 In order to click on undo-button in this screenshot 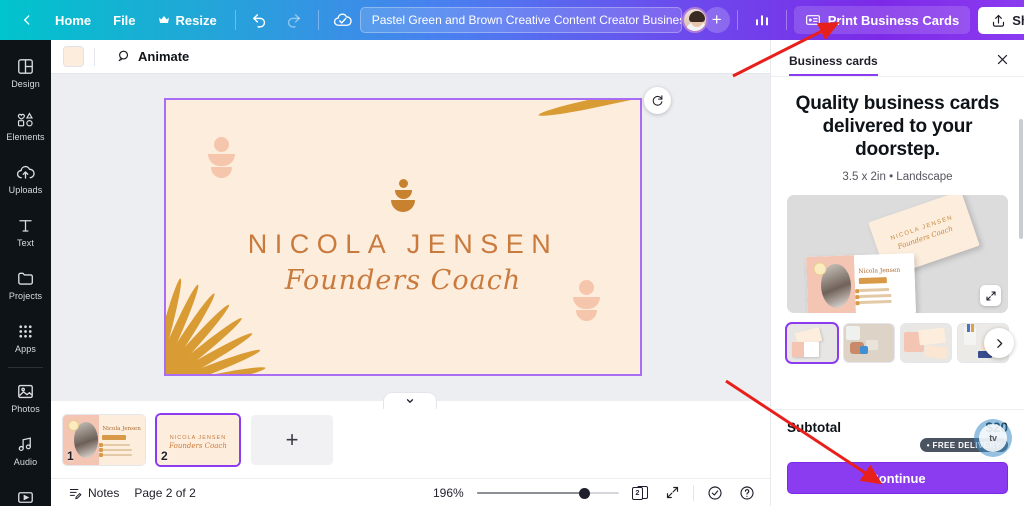, I will do `click(260, 20)`.